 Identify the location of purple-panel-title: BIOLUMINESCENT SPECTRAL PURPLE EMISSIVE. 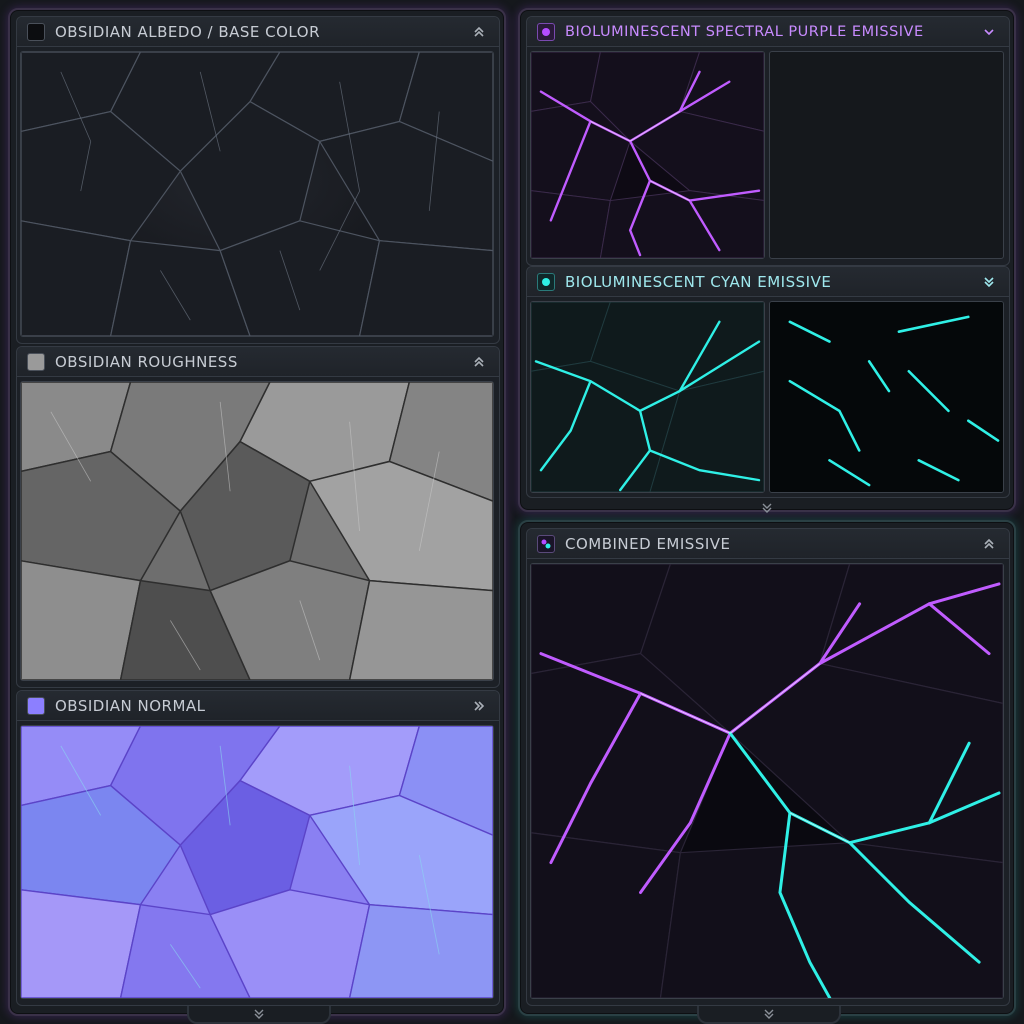
(744, 31).